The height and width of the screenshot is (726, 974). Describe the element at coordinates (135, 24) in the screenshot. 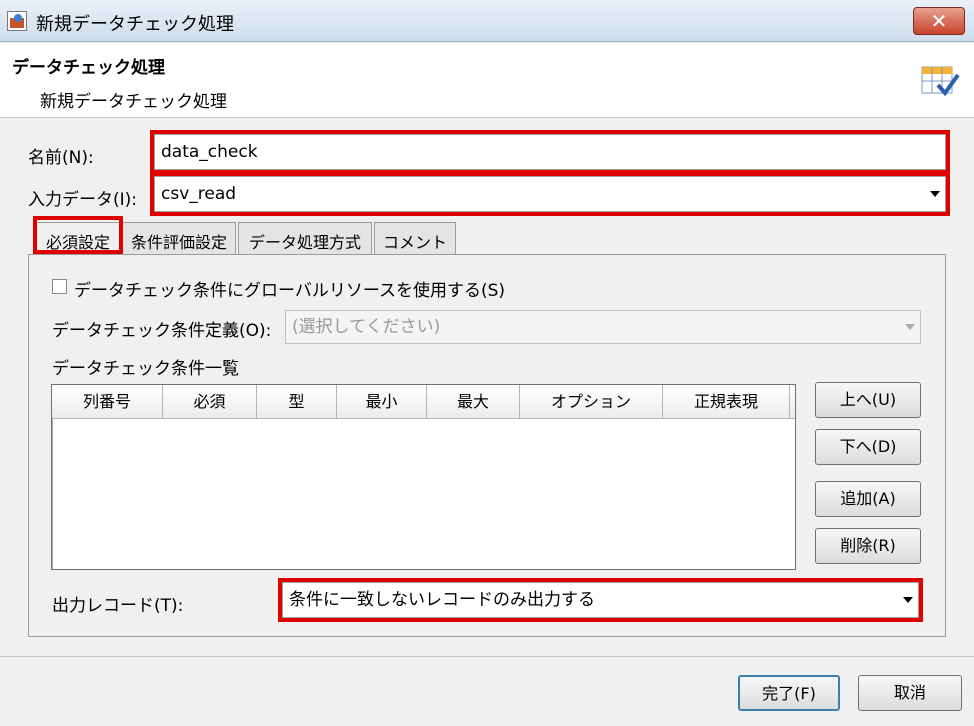

I see `window-title: 新規データチェック処理` at that location.